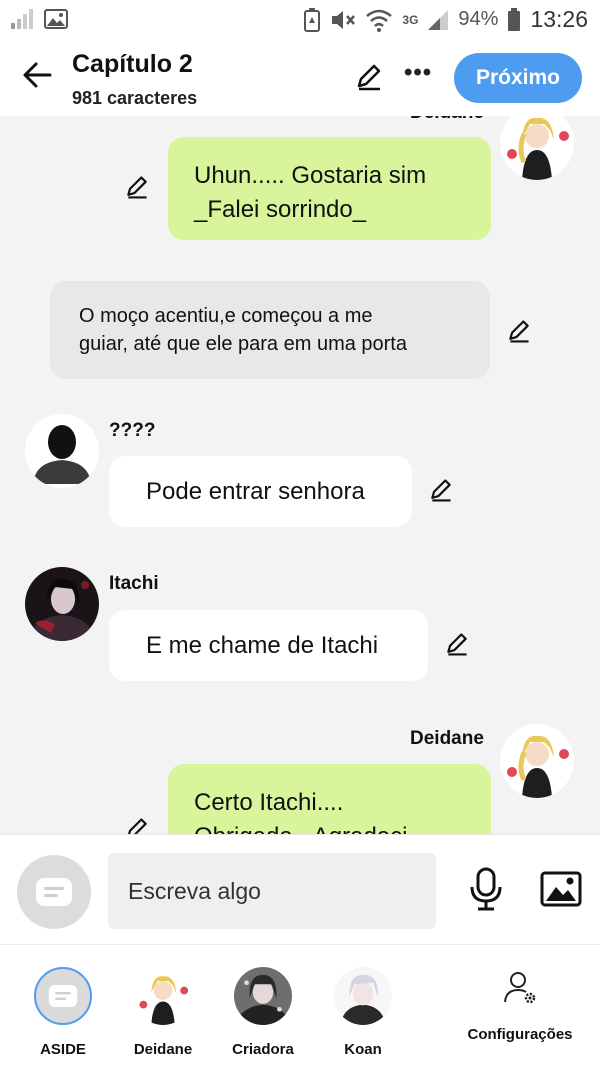 This screenshot has width=600, height=1067. I want to click on mic-button, so click(486, 891).